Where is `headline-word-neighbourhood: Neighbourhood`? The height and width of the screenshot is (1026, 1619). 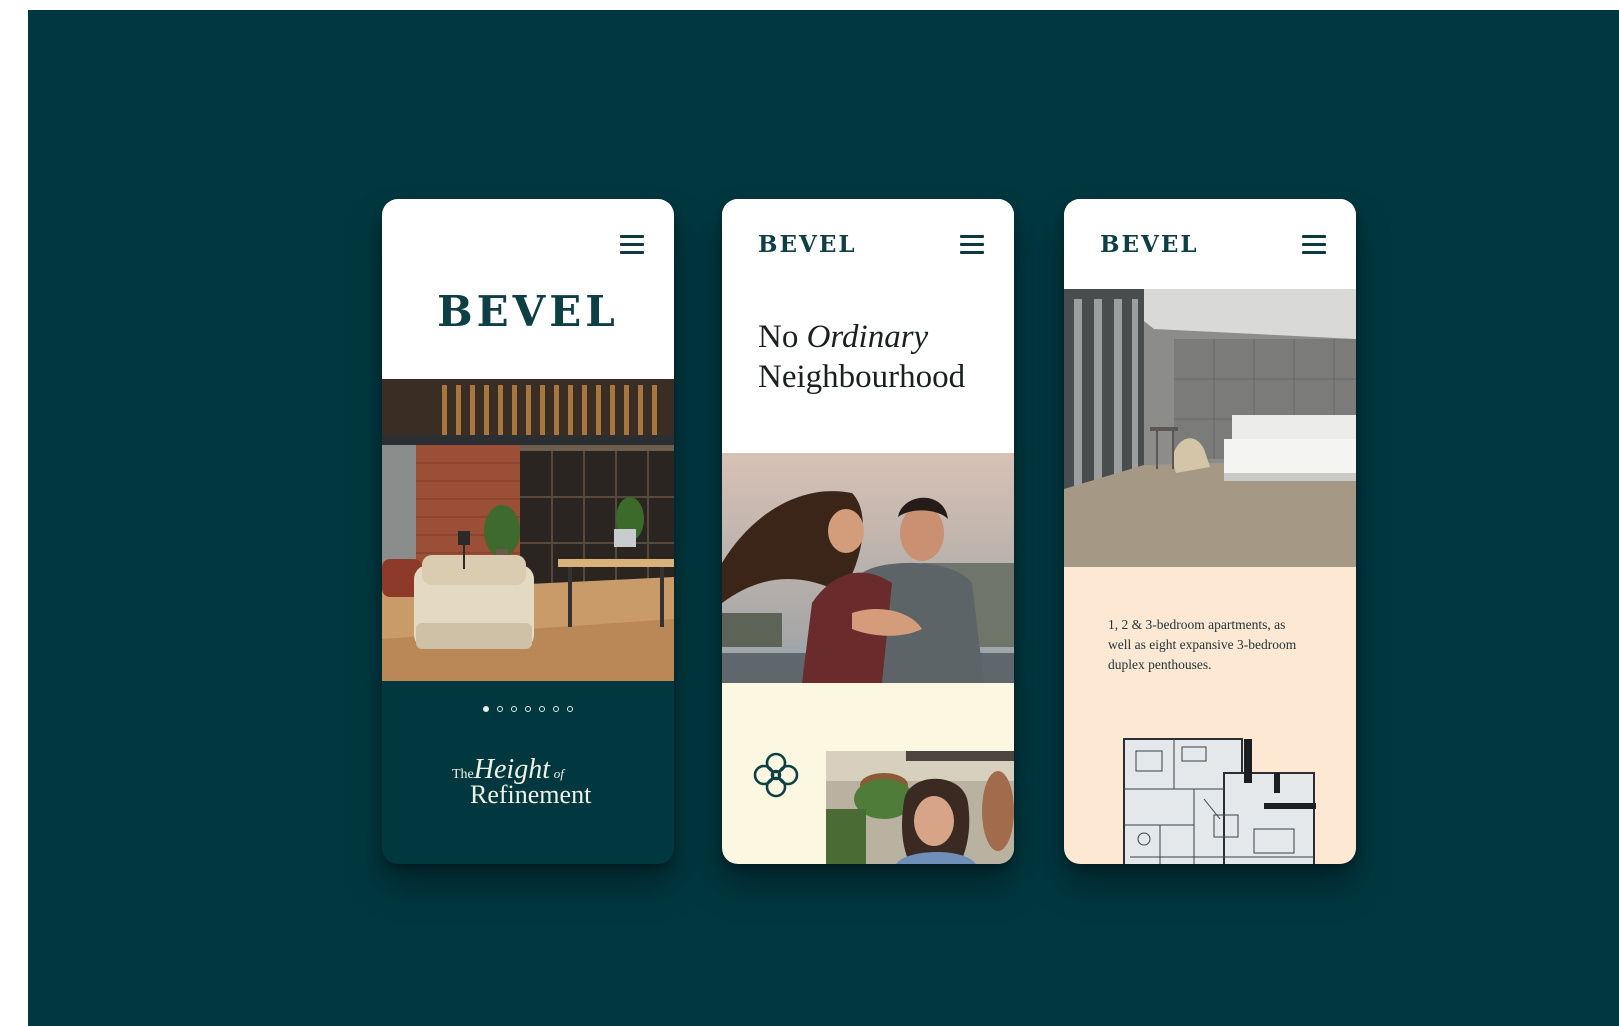 headline-word-neighbourhood: Neighbourhood is located at coordinates (862, 377).